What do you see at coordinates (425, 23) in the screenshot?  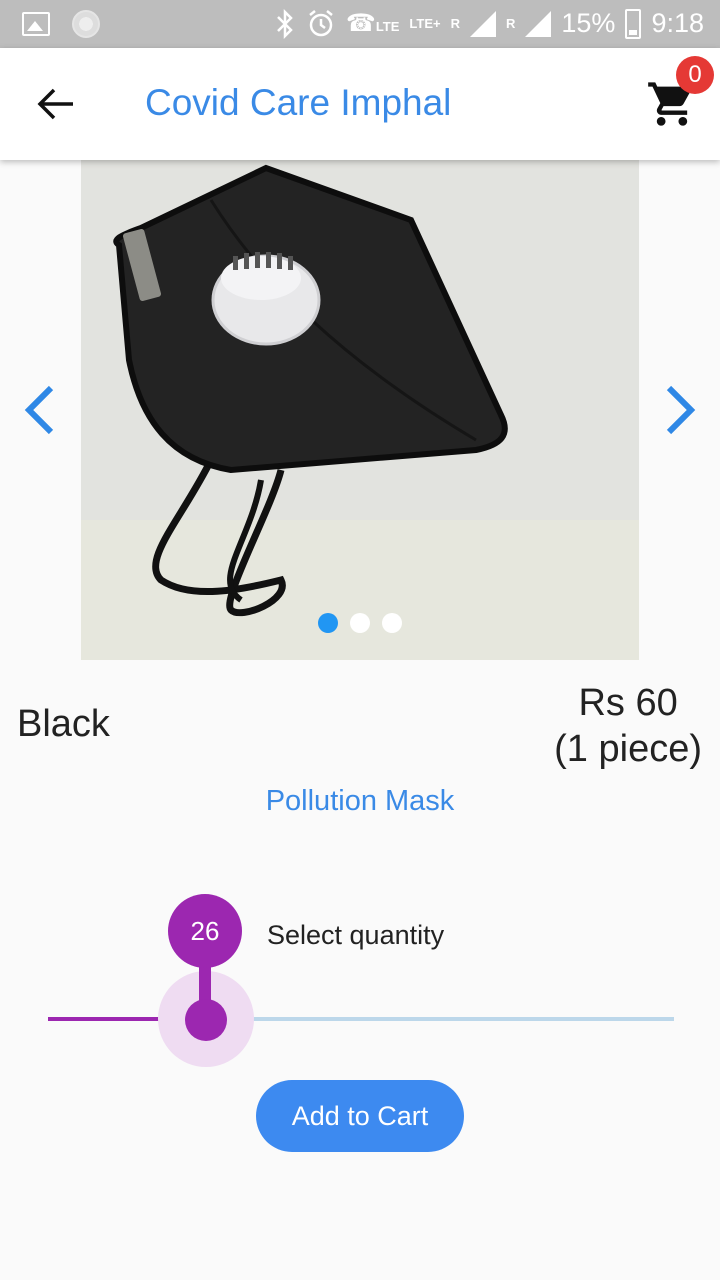 I see `lte-plus-label: LTE+` at bounding box center [425, 23].